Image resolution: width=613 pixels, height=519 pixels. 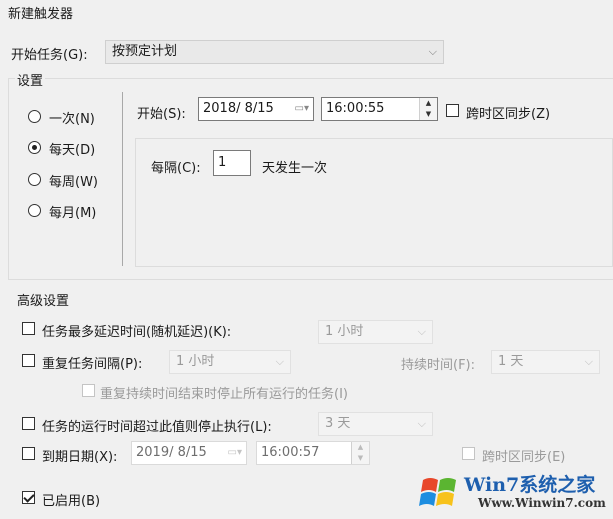 I want to click on windows-logo-icon, so click(x=437, y=492).